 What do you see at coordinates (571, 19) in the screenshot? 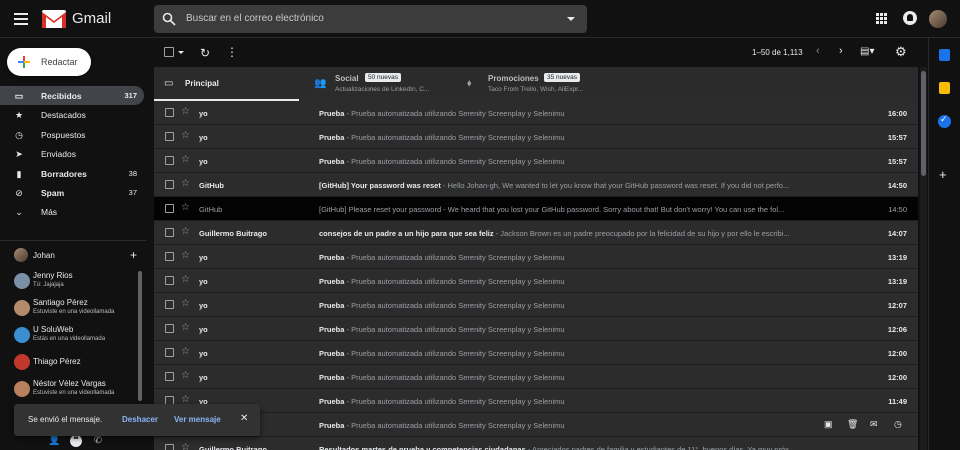
I see `search-options-icon` at bounding box center [571, 19].